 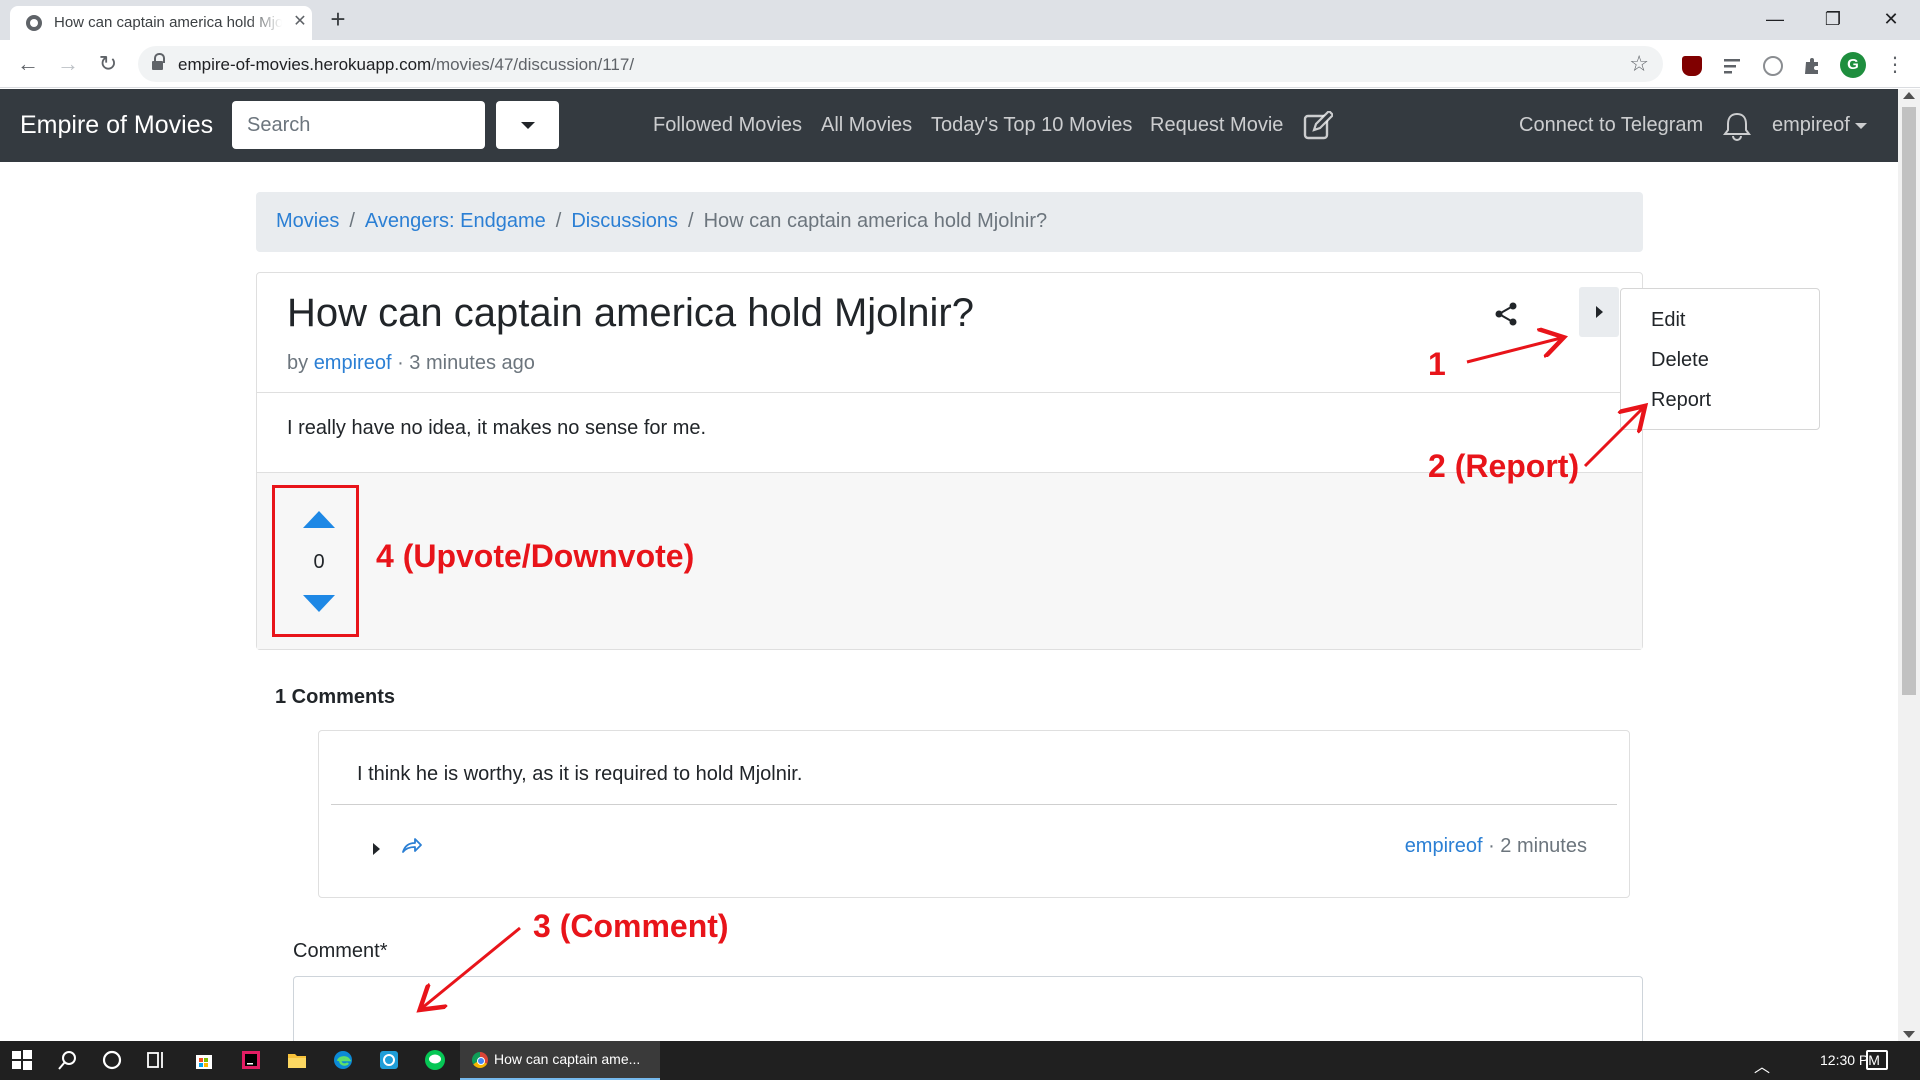 What do you see at coordinates (22, 1060) in the screenshot?
I see `windows-start-icon` at bounding box center [22, 1060].